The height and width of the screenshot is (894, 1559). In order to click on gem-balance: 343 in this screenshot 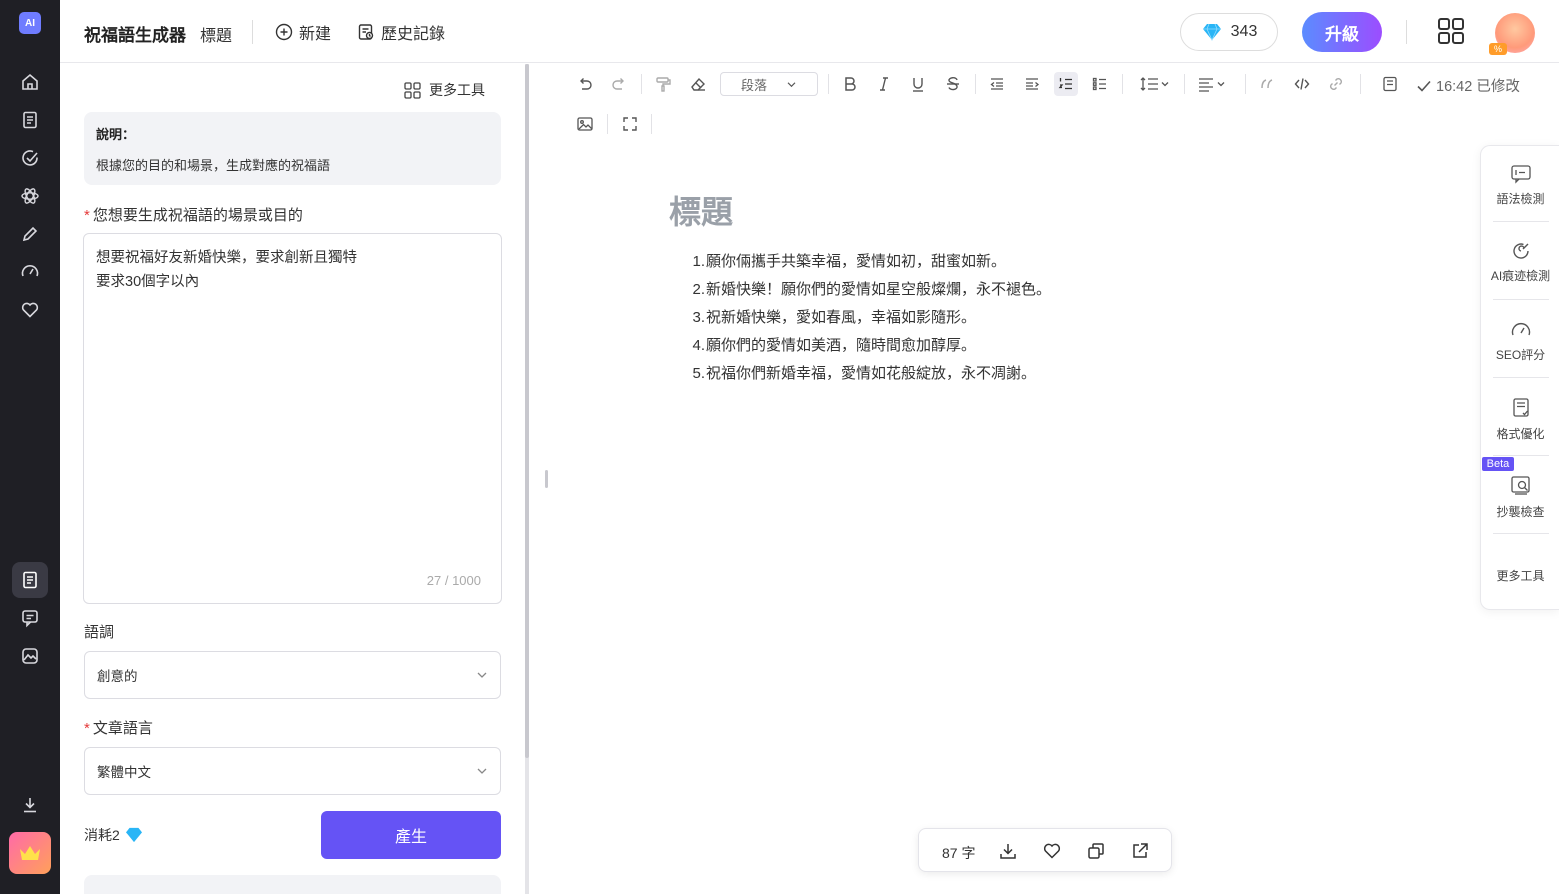, I will do `click(1229, 32)`.